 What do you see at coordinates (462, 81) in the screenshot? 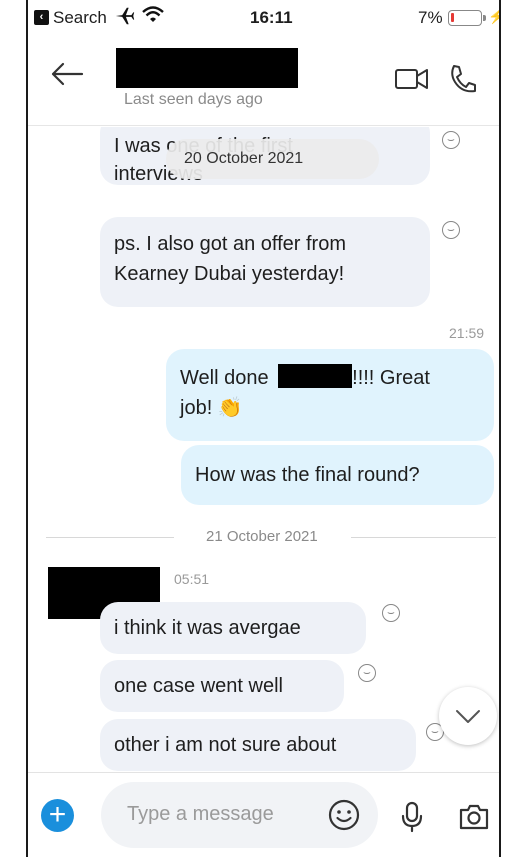
I see `phone-call-icon` at bounding box center [462, 81].